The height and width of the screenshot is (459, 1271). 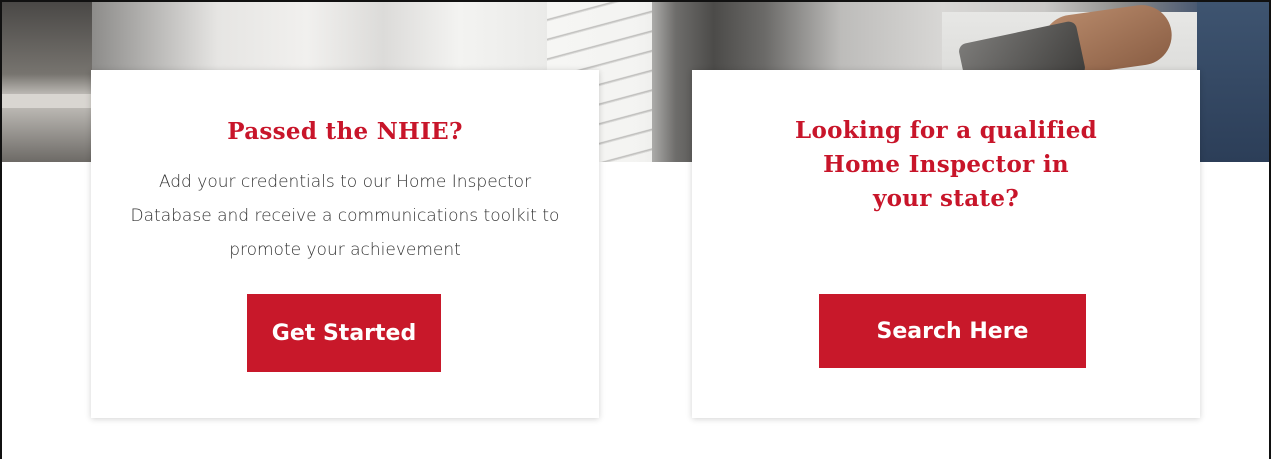 I want to click on find-inspector-title-line: Home Inspector in, so click(x=946, y=164).